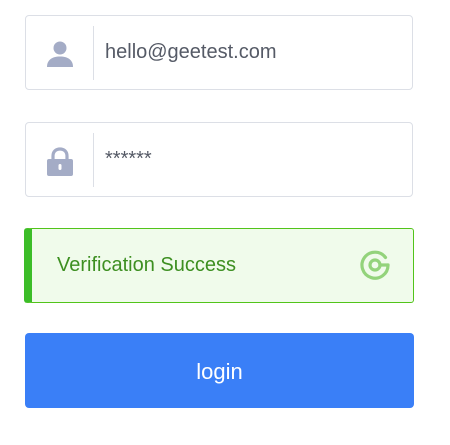 This screenshot has width=450, height=445. What do you see at coordinates (93, 53) in the screenshot?
I see `email-divider` at bounding box center [93, 53].